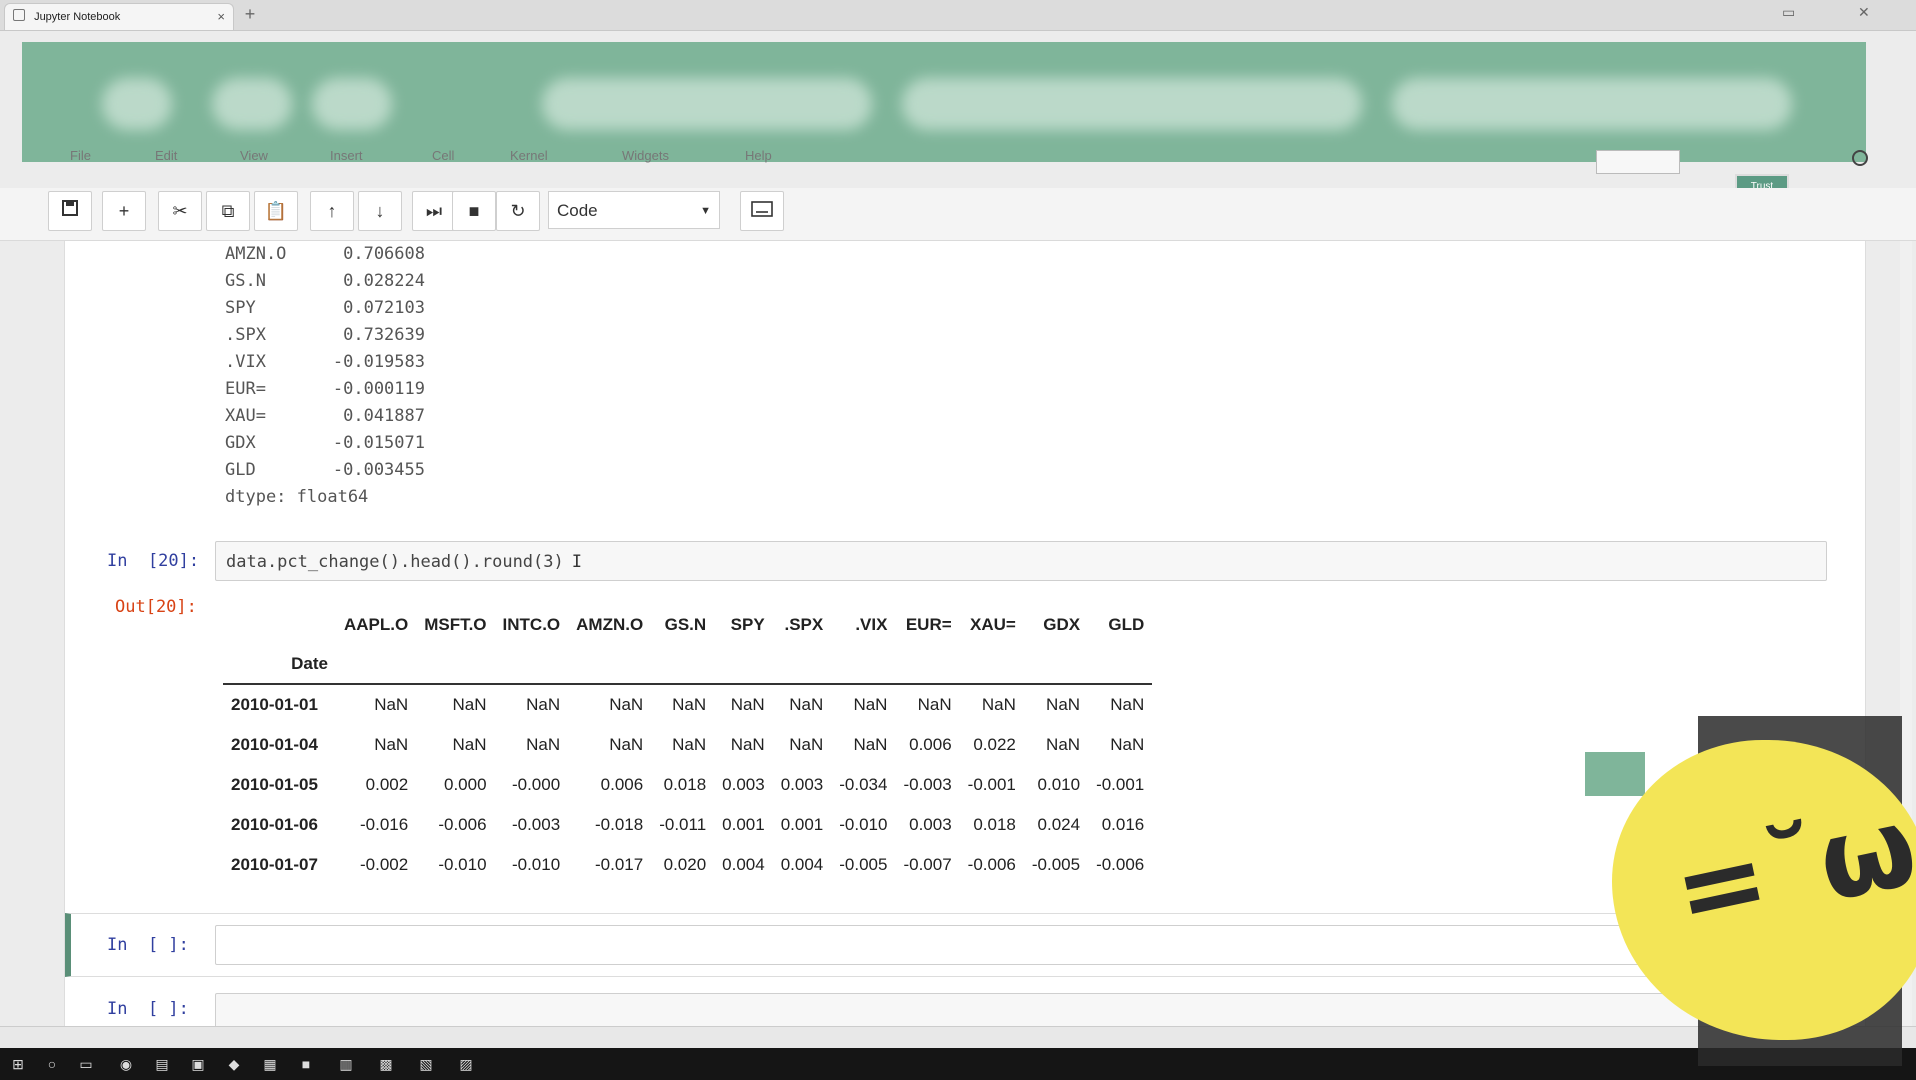 The width and height of the screenshot is (1916, 1080). Describe the element at coordinates (276, 211) in the screenshot. I see `paste-button: 📋` at that location.